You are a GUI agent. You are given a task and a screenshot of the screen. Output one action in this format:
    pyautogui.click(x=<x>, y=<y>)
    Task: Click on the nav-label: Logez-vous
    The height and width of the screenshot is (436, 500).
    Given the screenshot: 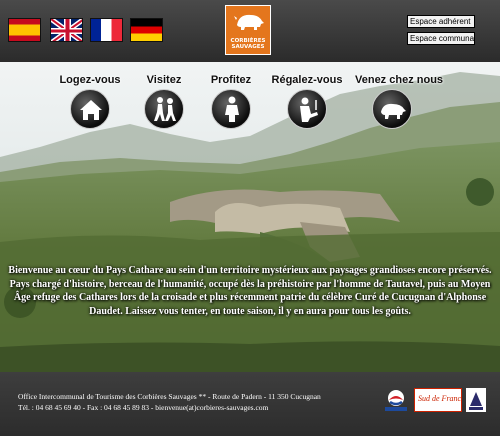 What is the action you would take?
    pyautogui.click(x=90, y=80)
    